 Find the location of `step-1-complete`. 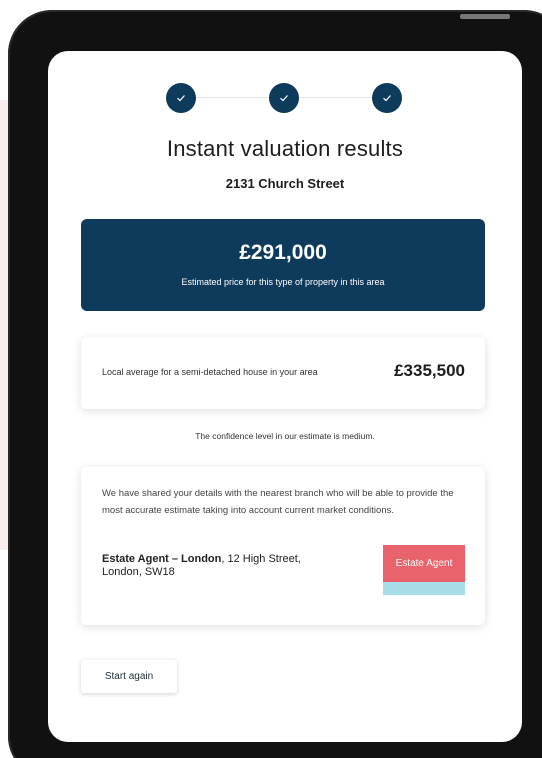

step-1-complete is located at coordinates (181, 98).